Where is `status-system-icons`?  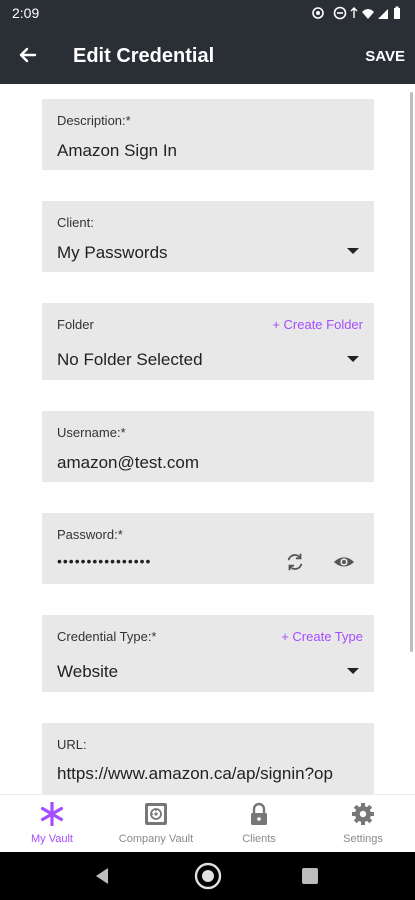
status-system-icons is located at coordinates (356, 13).